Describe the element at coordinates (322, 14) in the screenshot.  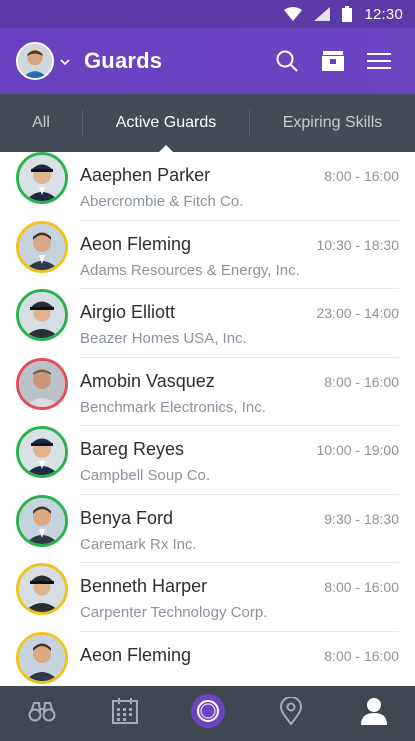
I see `signal-icon` at that location.